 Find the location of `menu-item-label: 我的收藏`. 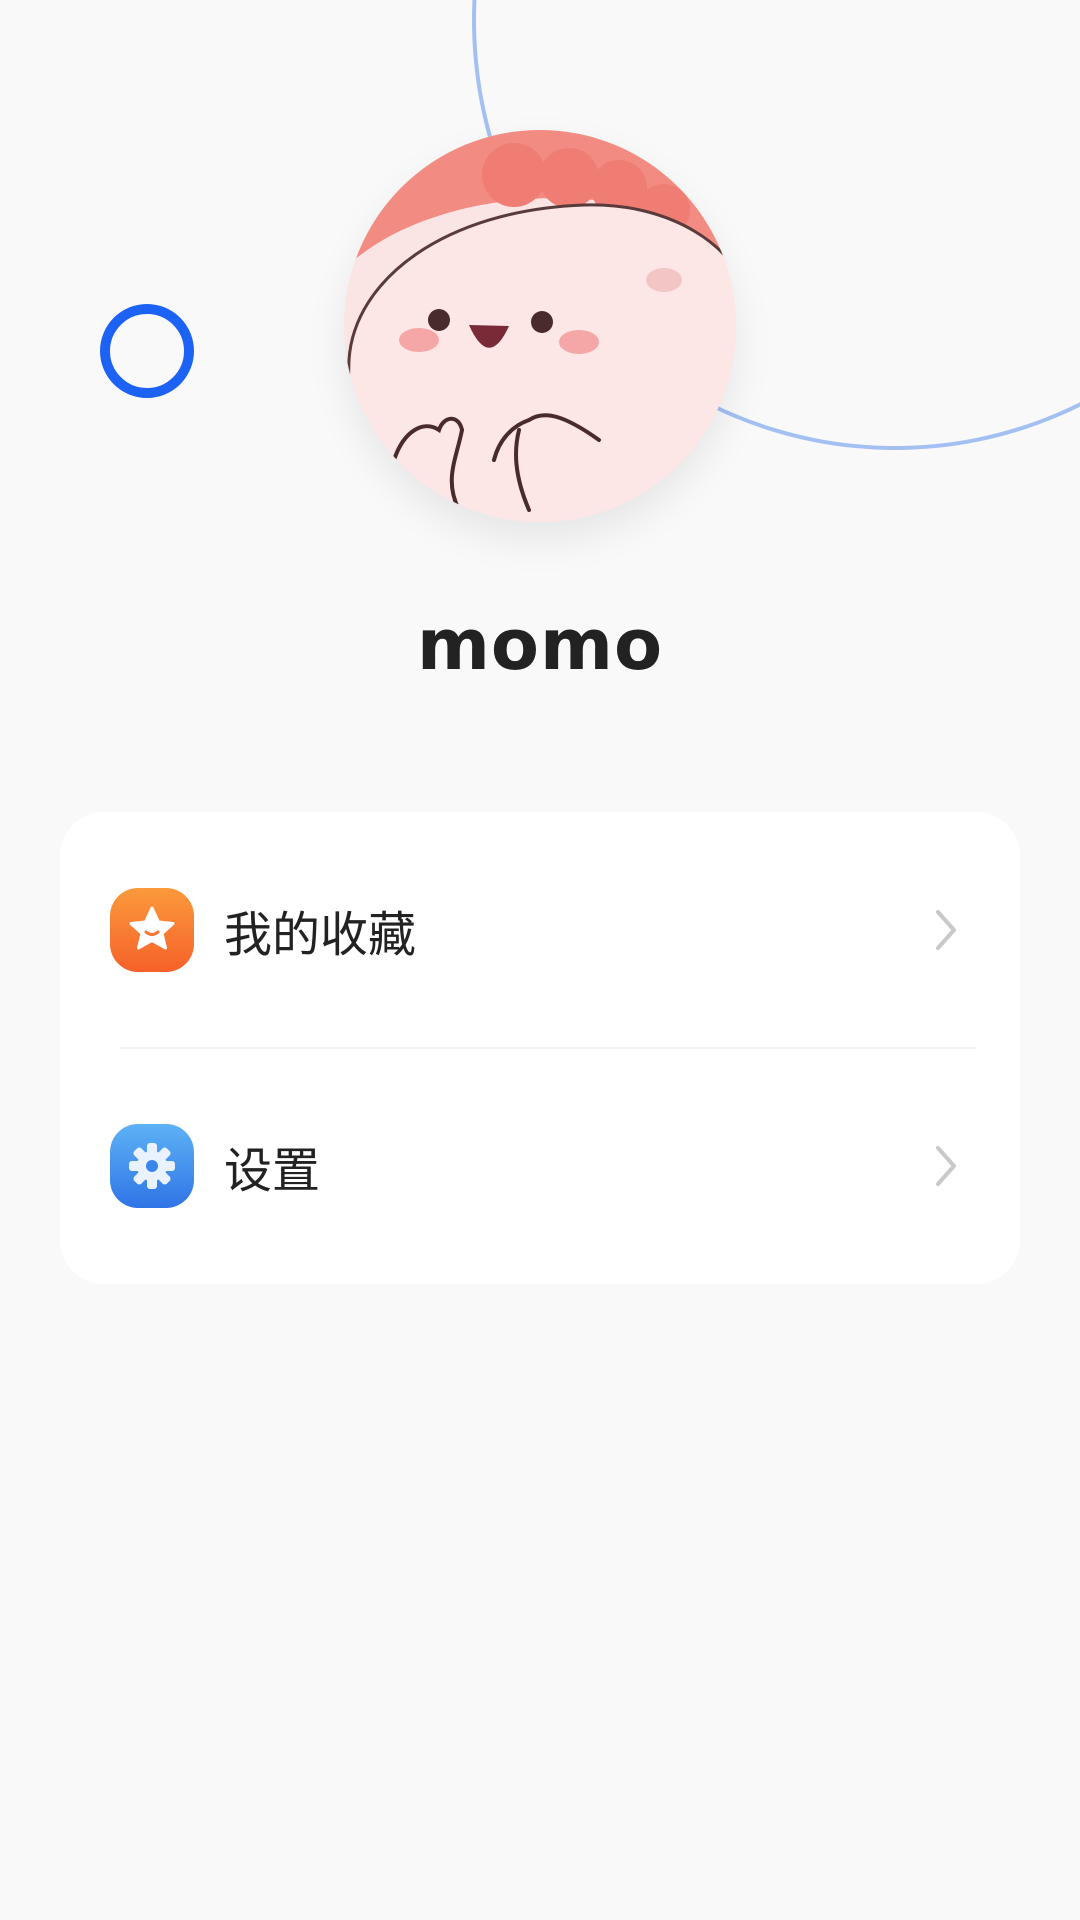

menu-item-label: 我的收藏 is located at coordinates (320, 935).